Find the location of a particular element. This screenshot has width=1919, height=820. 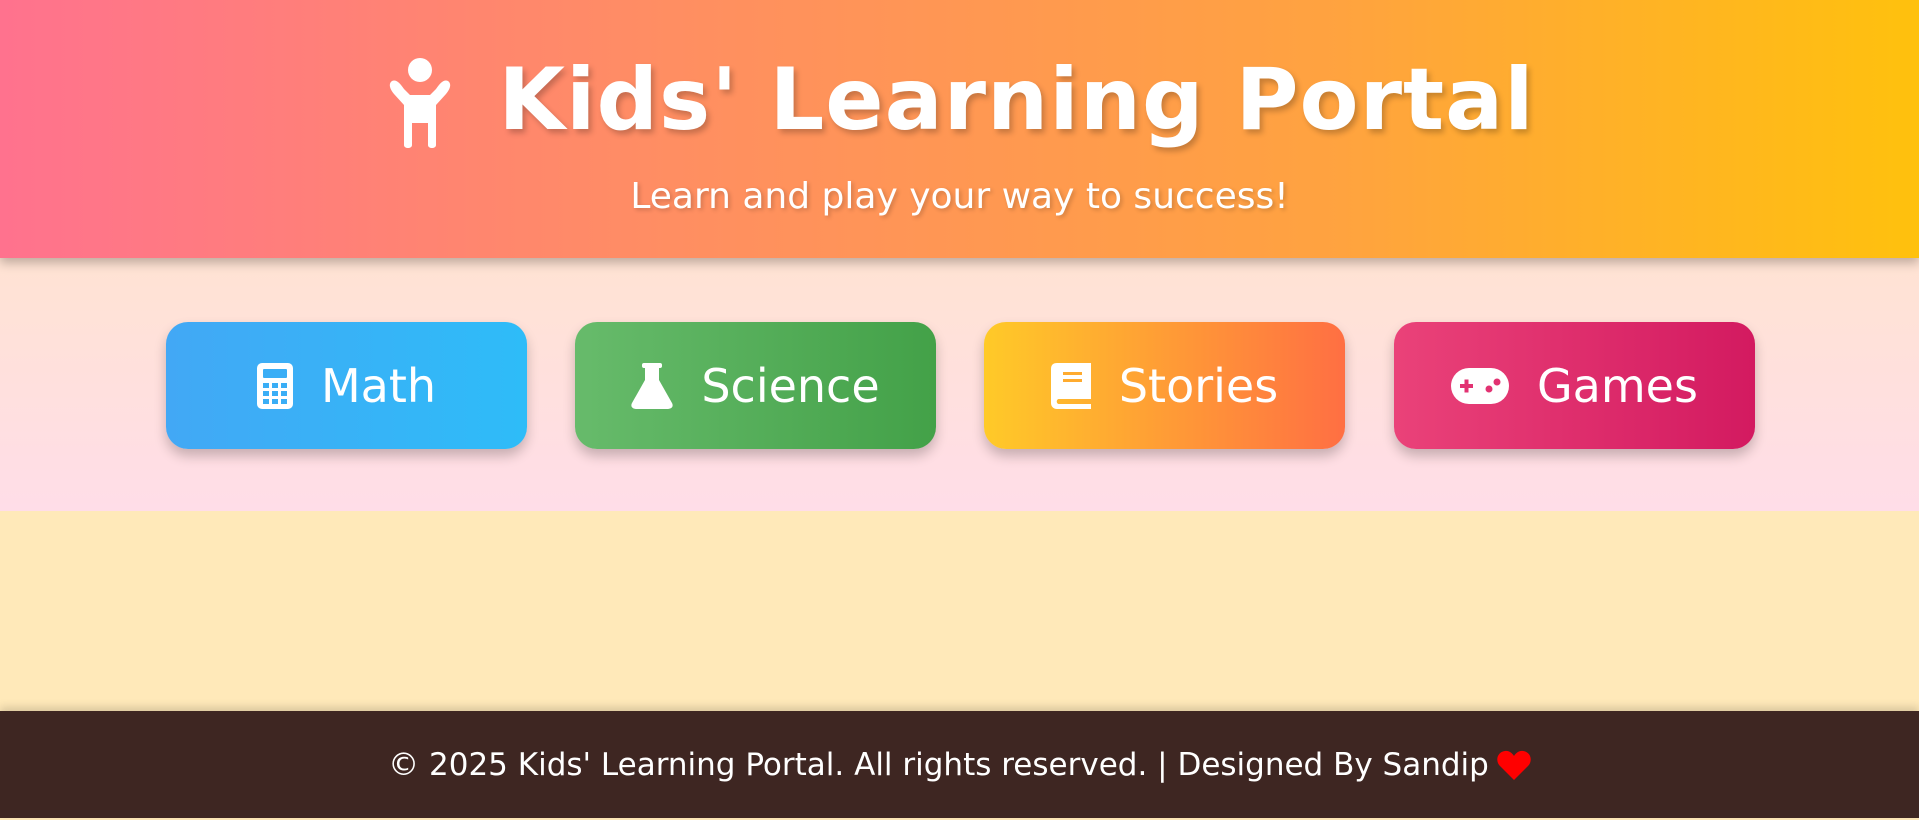

science-label: Science is located at coordinates (790, 385).